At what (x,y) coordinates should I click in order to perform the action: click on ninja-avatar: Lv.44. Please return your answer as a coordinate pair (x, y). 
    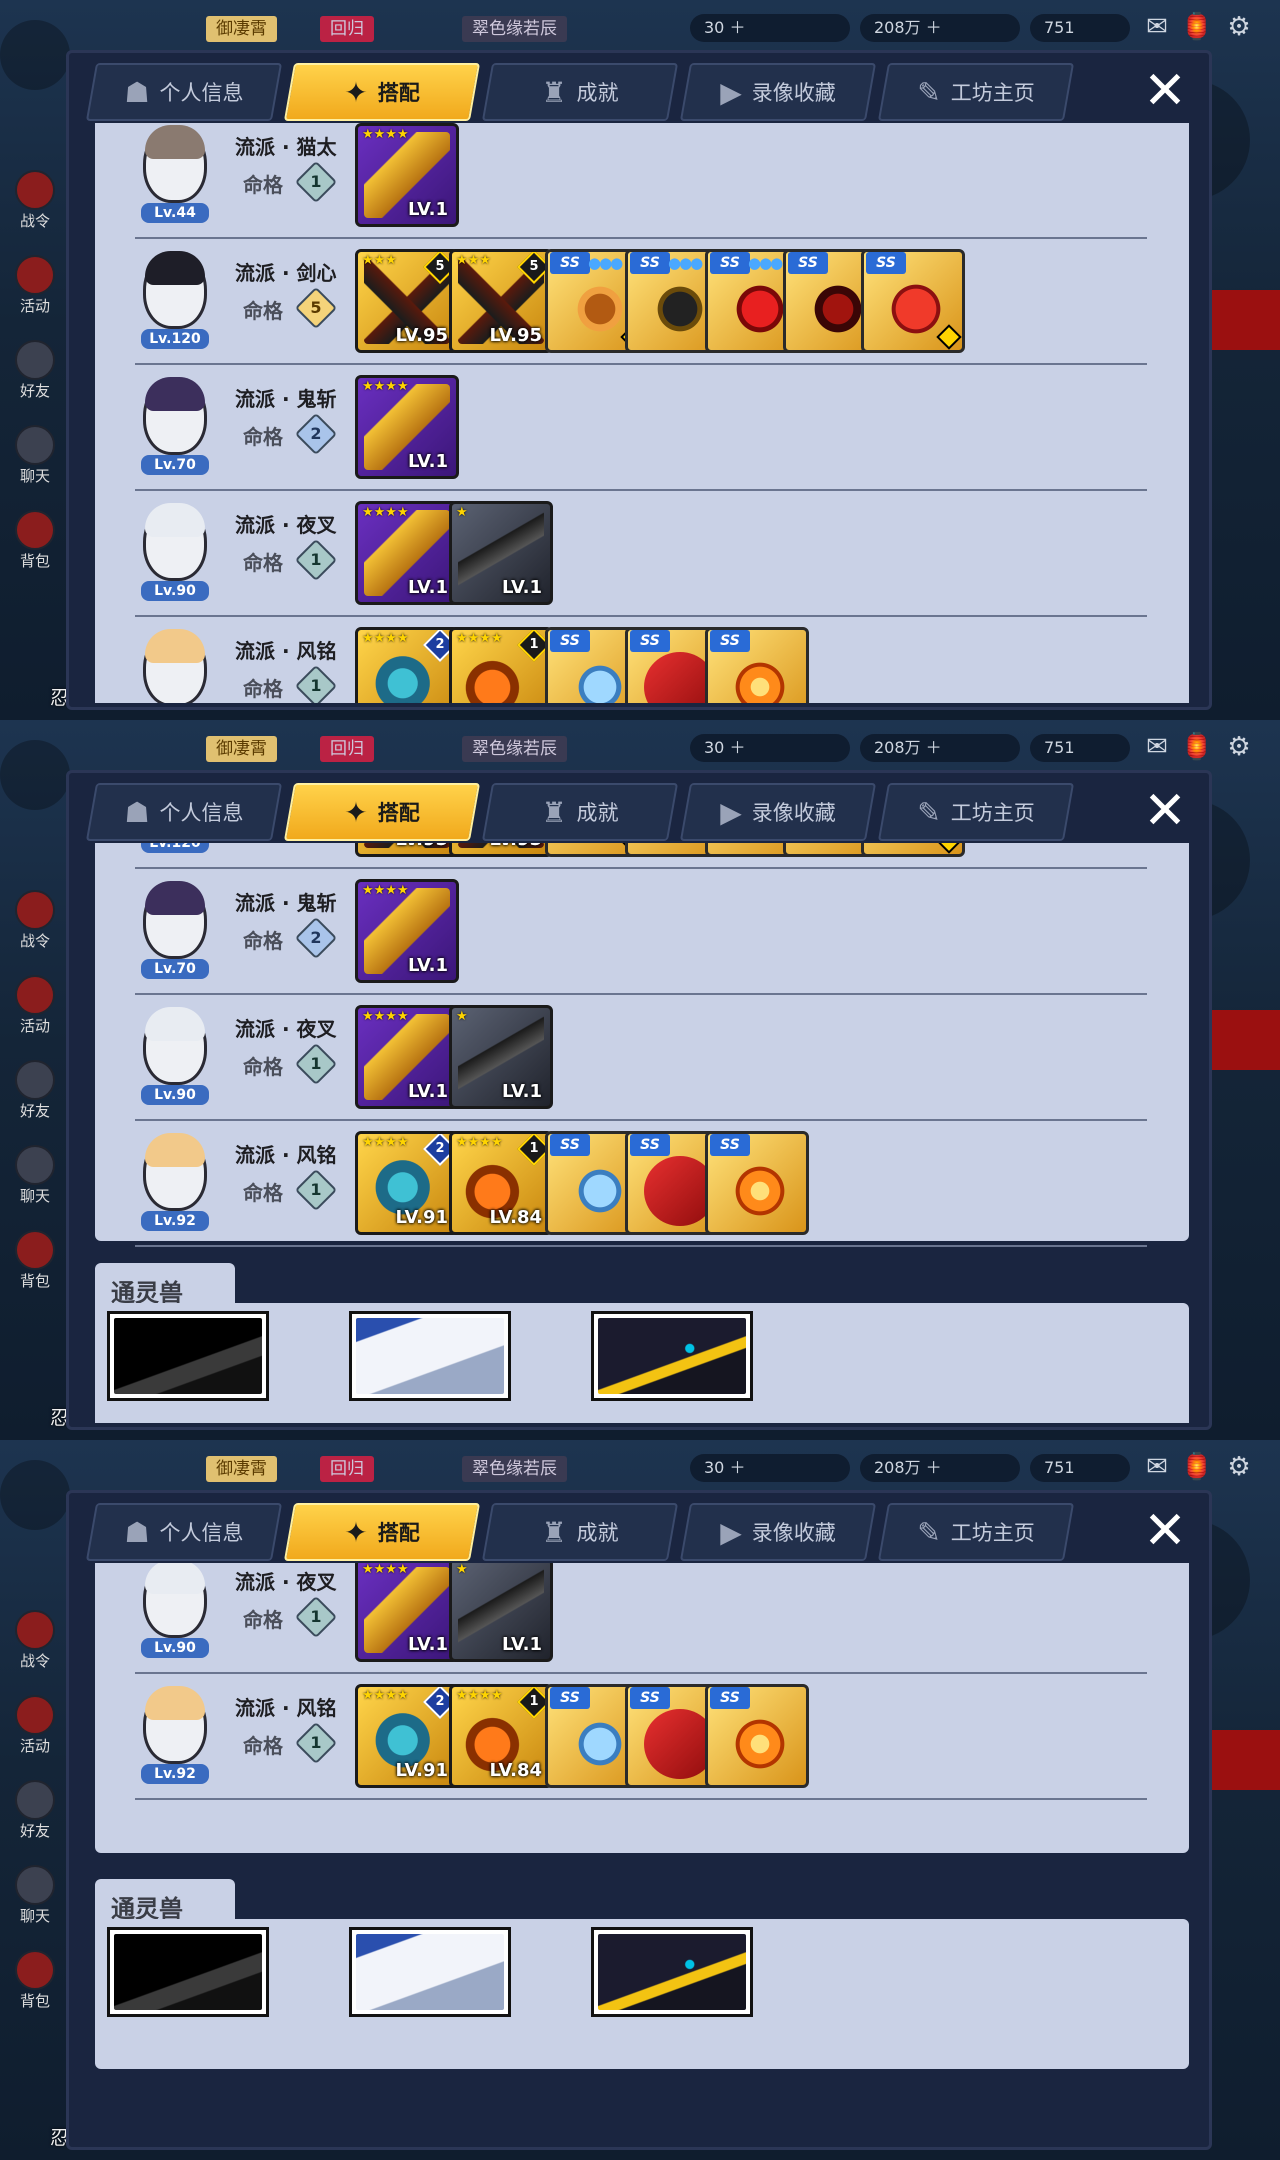
    Looking at the image, I should click on (175, 175).